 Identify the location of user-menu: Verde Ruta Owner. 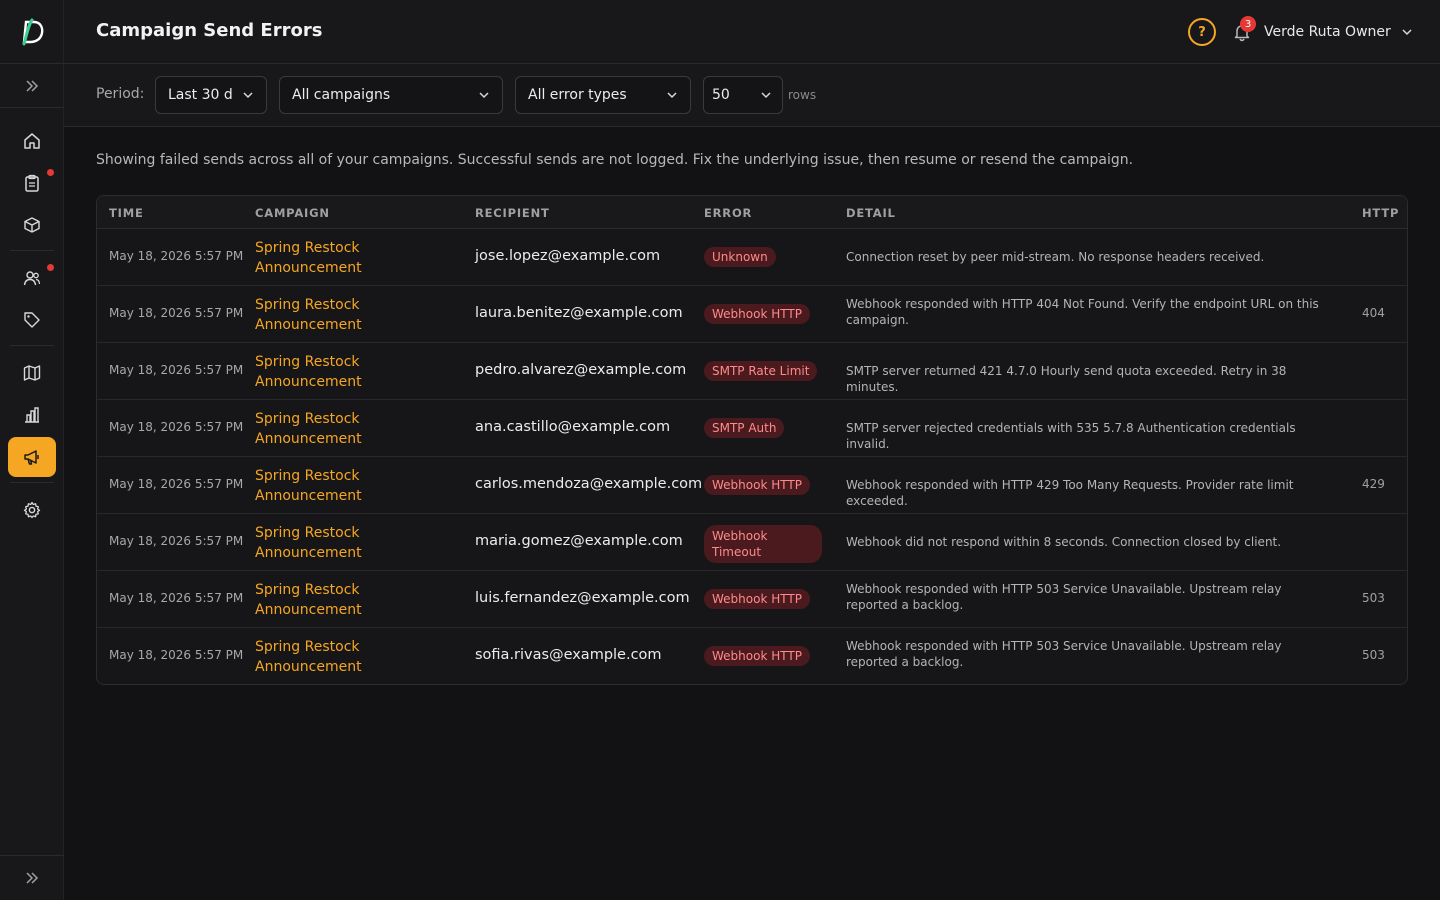
(1338, 32).